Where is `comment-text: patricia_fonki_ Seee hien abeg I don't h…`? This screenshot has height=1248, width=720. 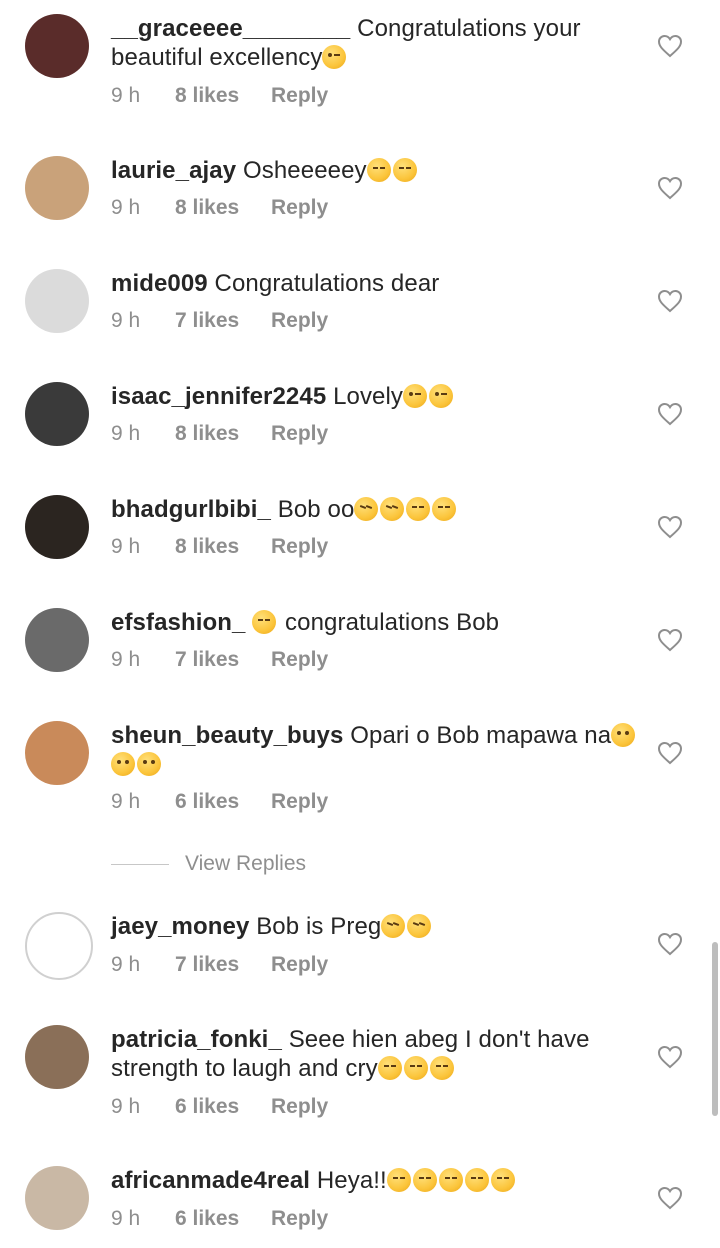 comment-text: patricia_fonki_ Seee hien abeg I don't h… is located at coordinates (381, 1054).